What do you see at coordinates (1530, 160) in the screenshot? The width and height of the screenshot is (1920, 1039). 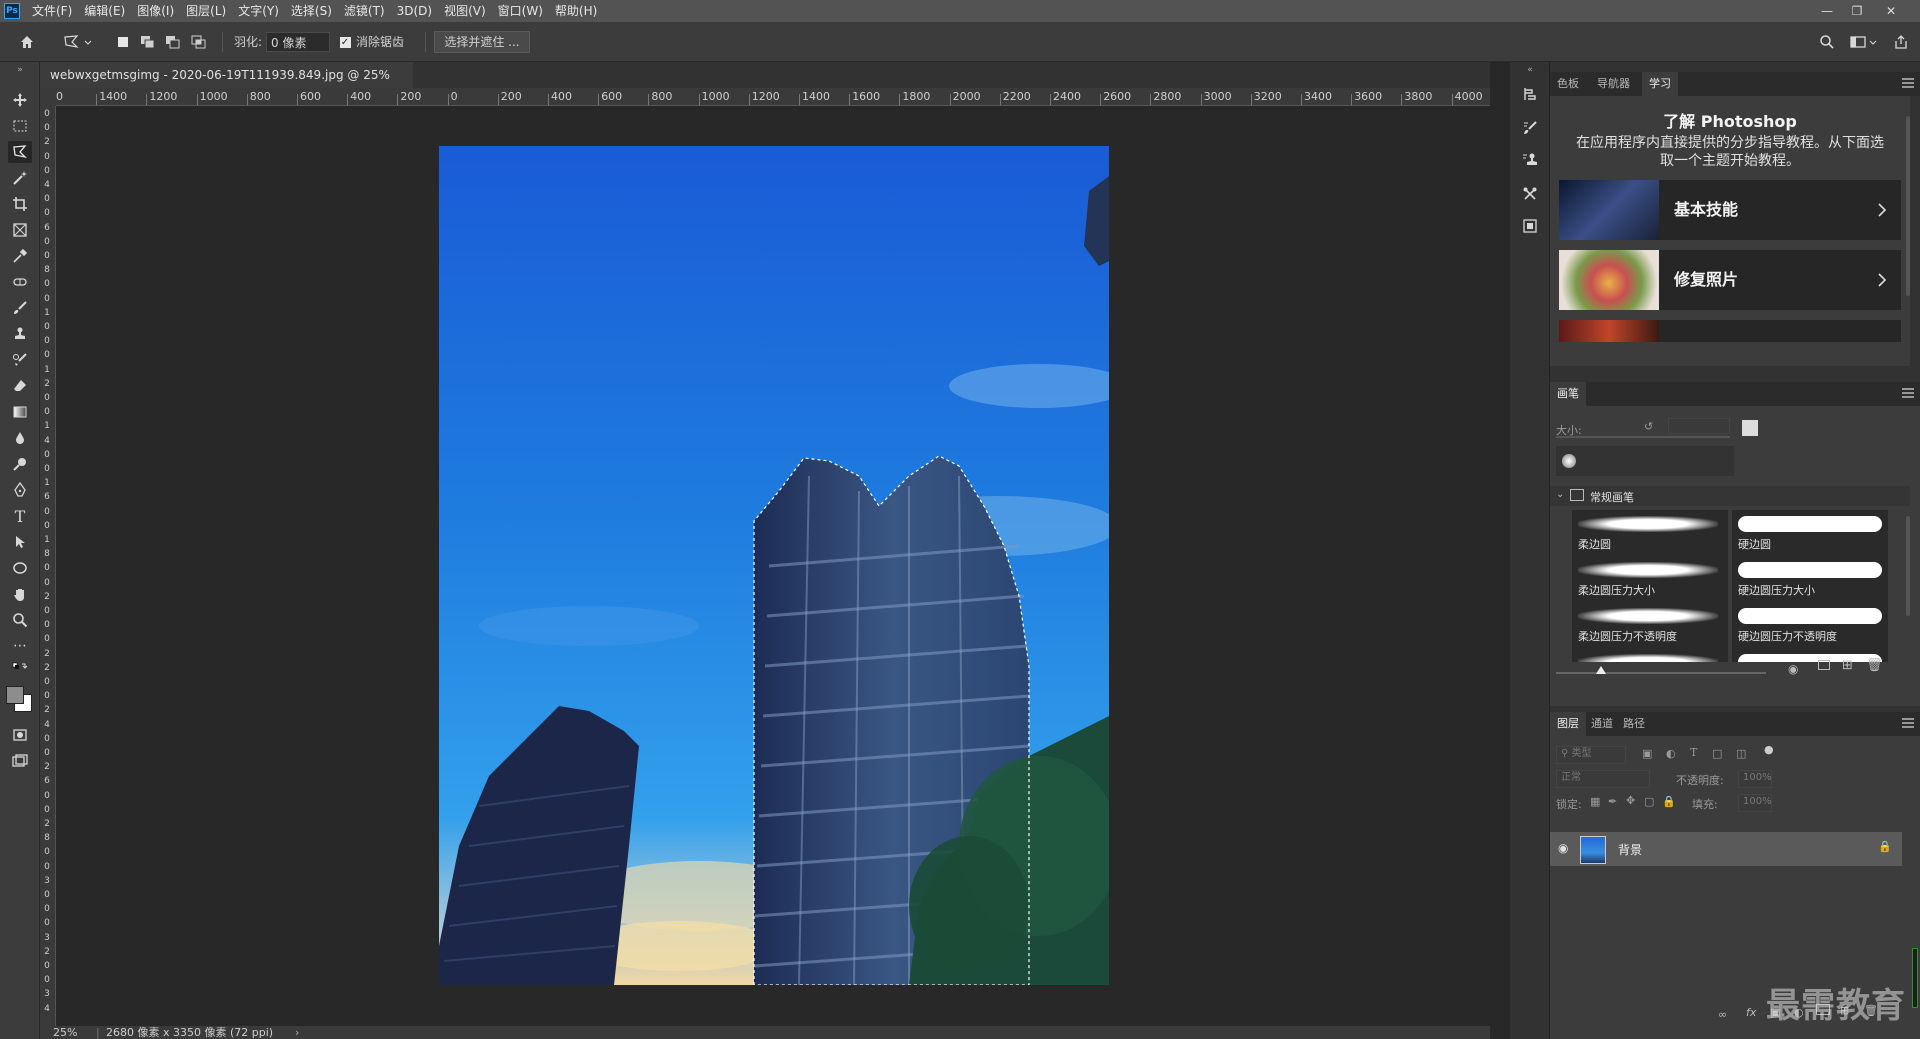 I see `clone-source-panel-icon` at bounding box center [1530, 160].